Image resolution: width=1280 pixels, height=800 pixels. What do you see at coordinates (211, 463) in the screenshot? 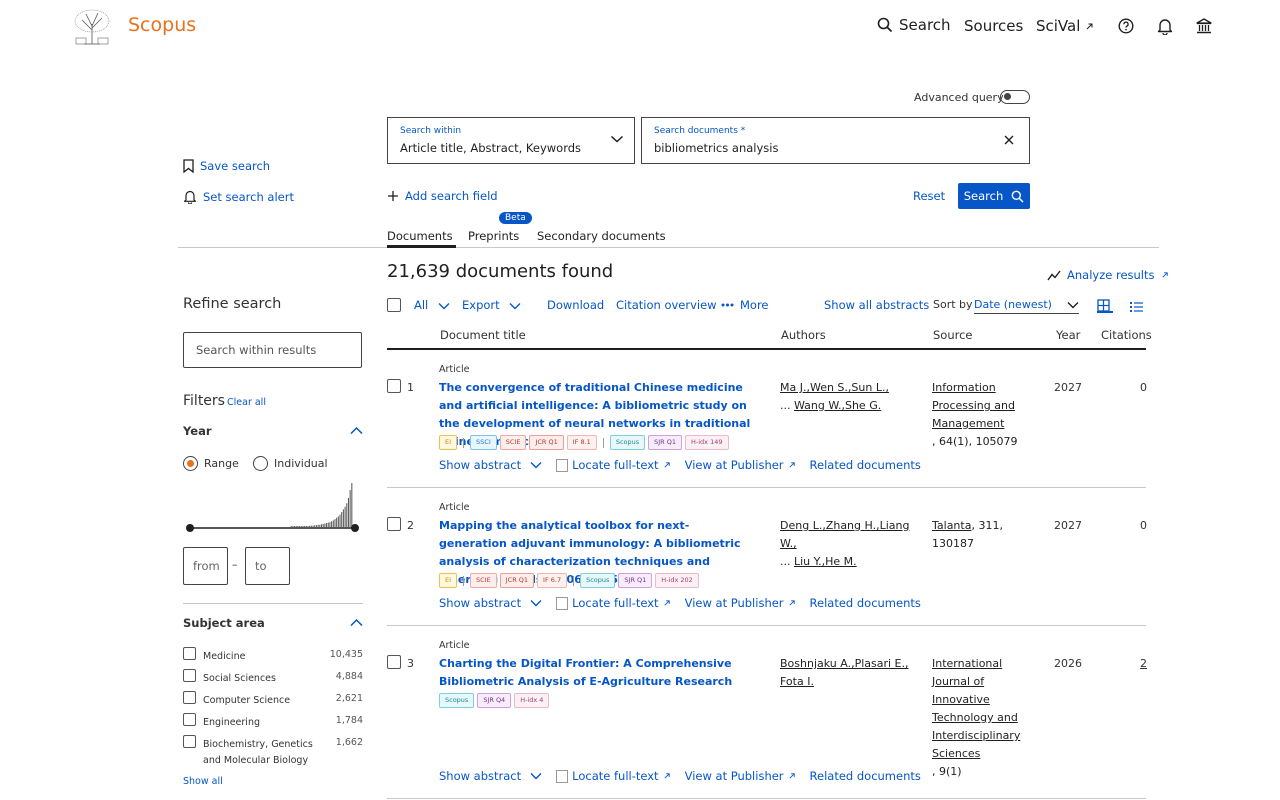
I see `range-radio-option: Range` at bounding box center [211, 463].